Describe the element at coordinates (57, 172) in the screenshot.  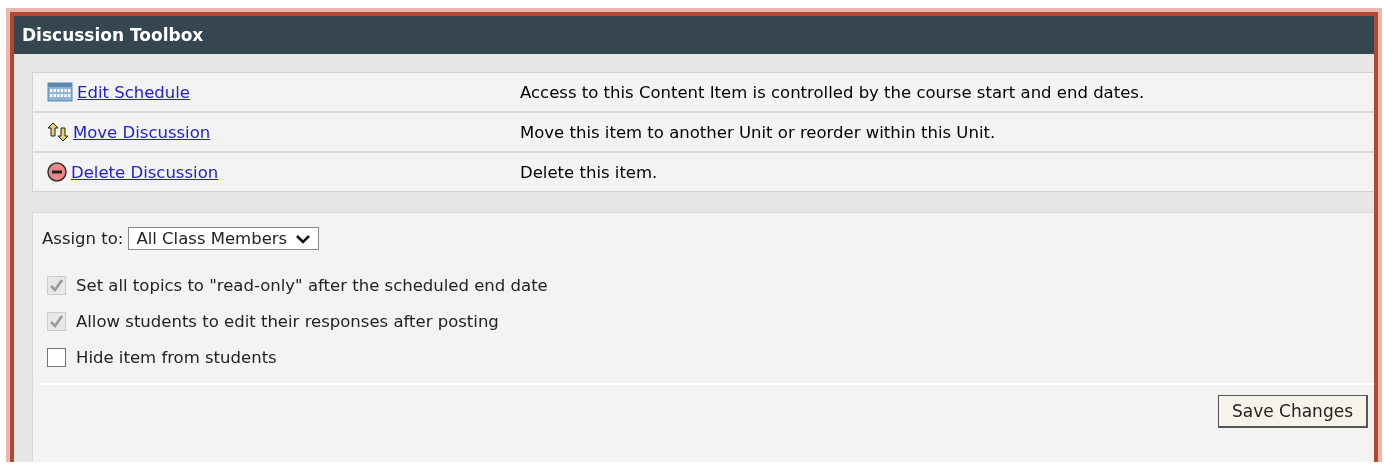
I see `delete-icon` at that location.